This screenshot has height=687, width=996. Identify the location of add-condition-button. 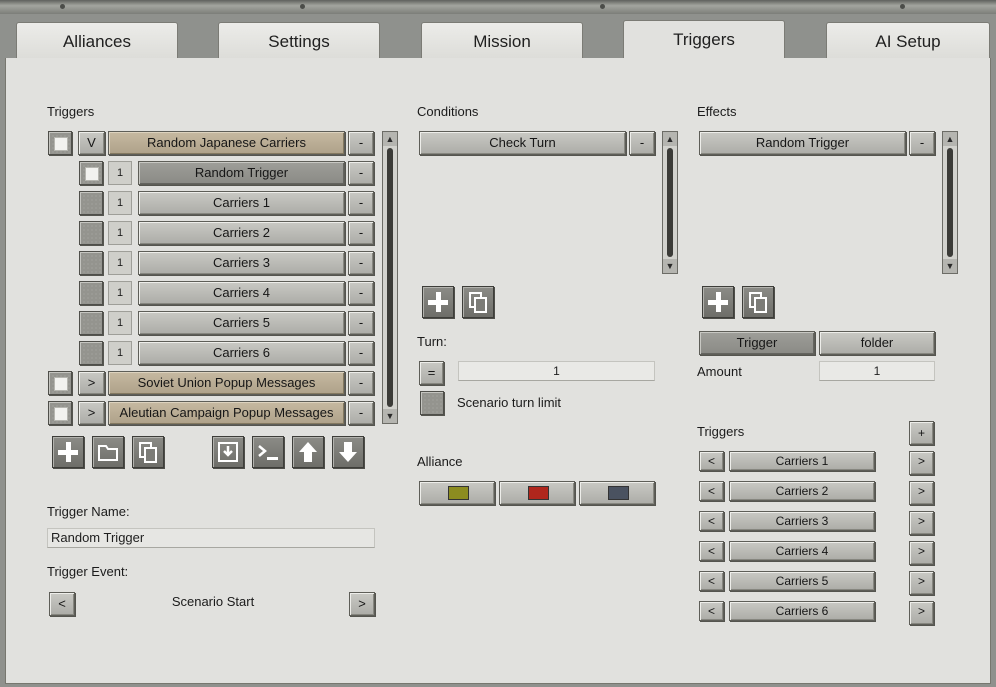
(438, 302).